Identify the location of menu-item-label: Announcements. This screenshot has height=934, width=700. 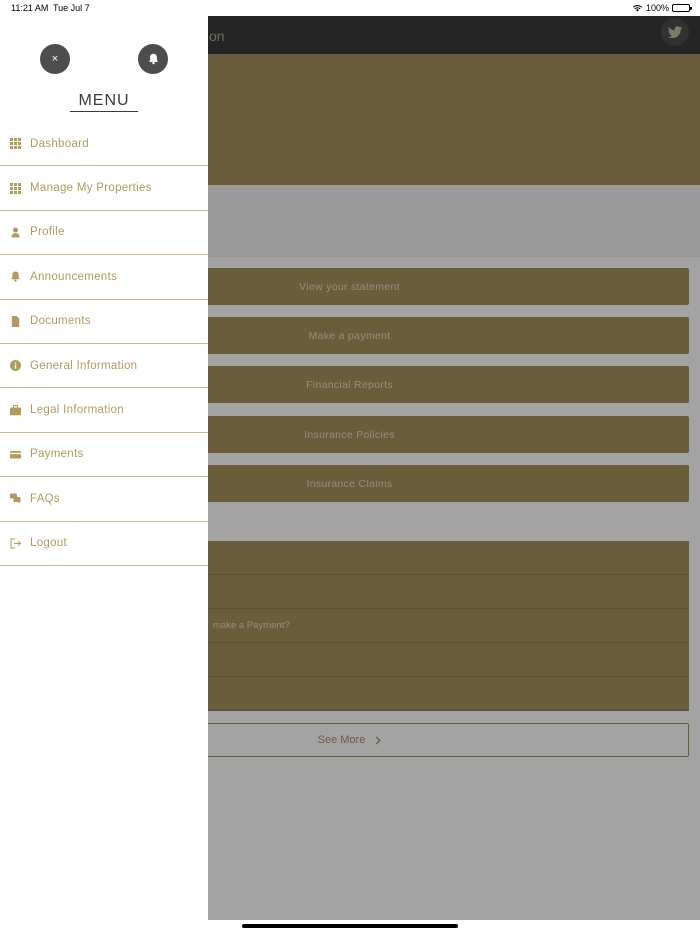
(74, 276).